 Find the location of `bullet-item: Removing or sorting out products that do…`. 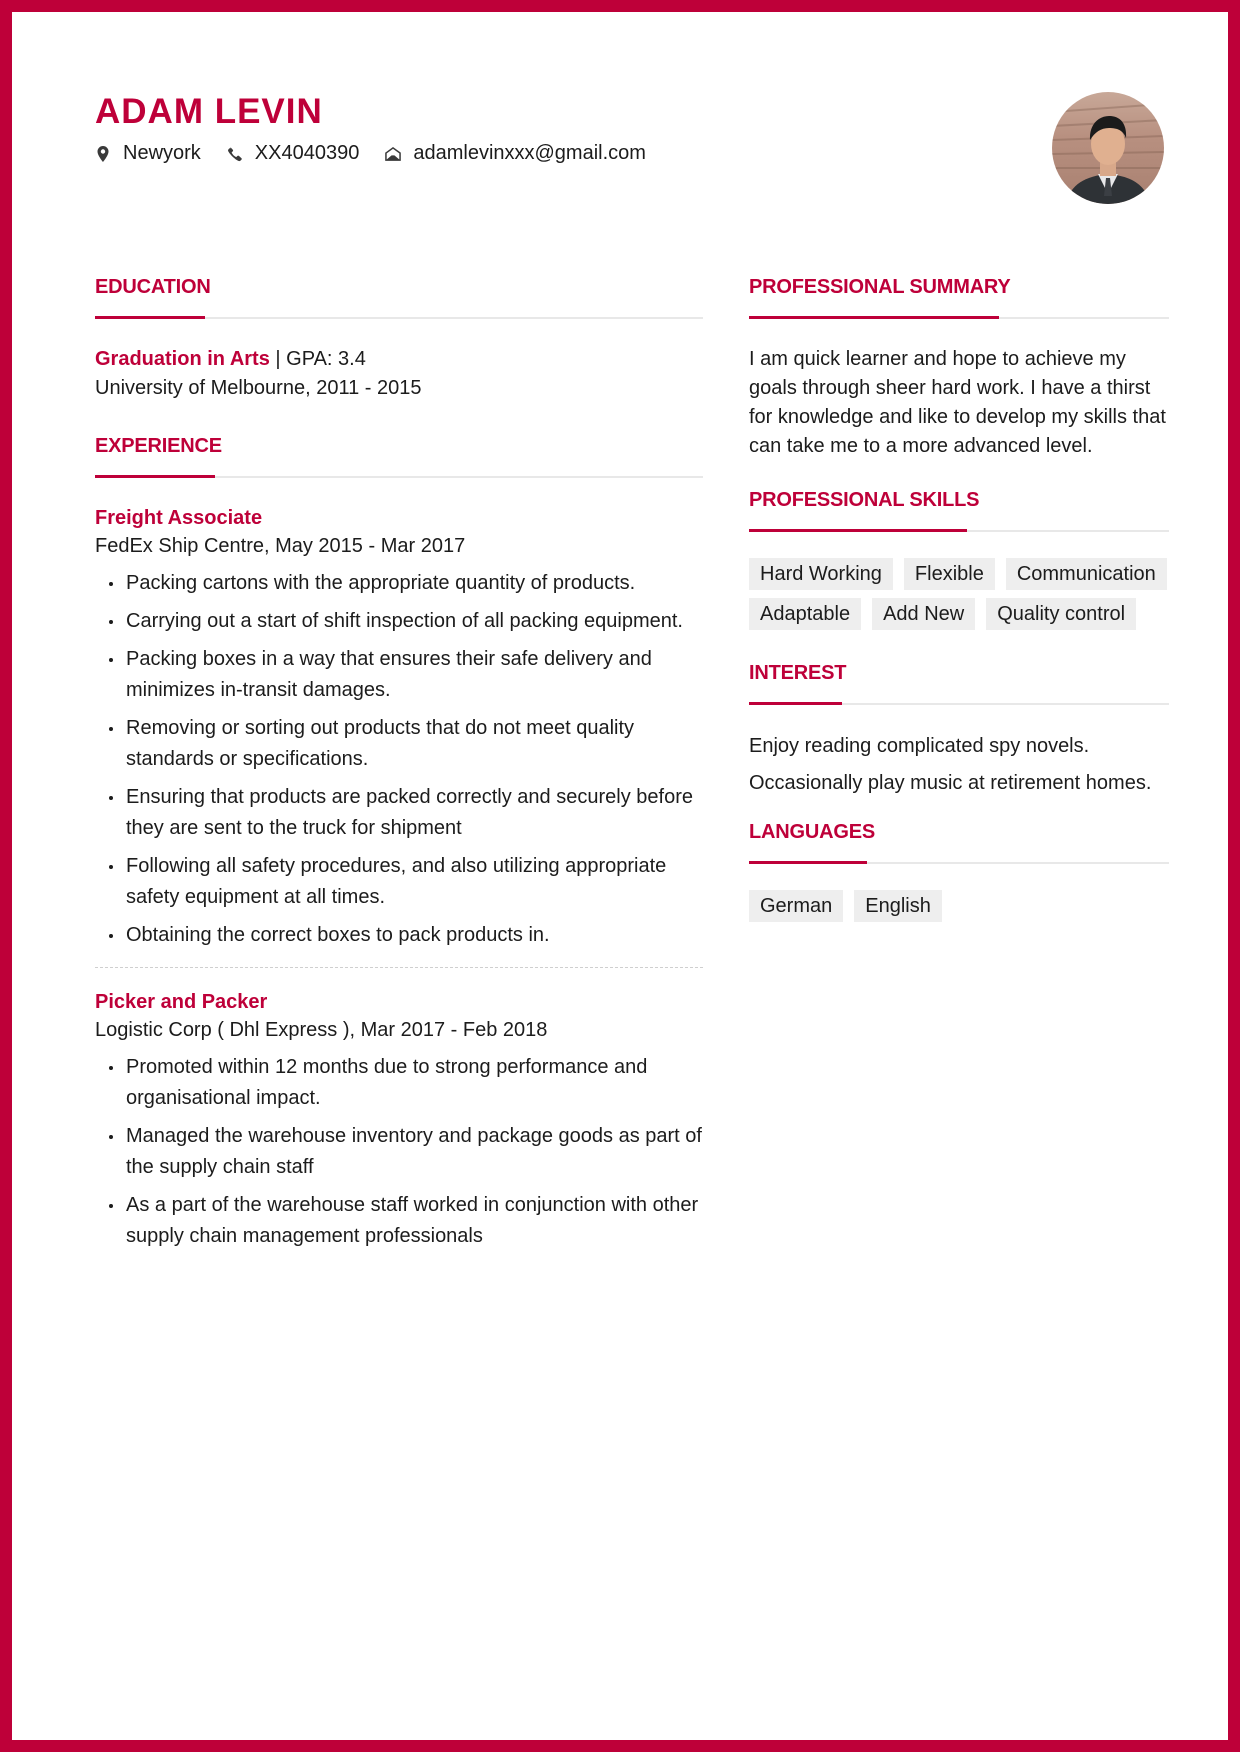

bullet-item: Removing or sorting out products that do… is located at coordinates (399, 744).